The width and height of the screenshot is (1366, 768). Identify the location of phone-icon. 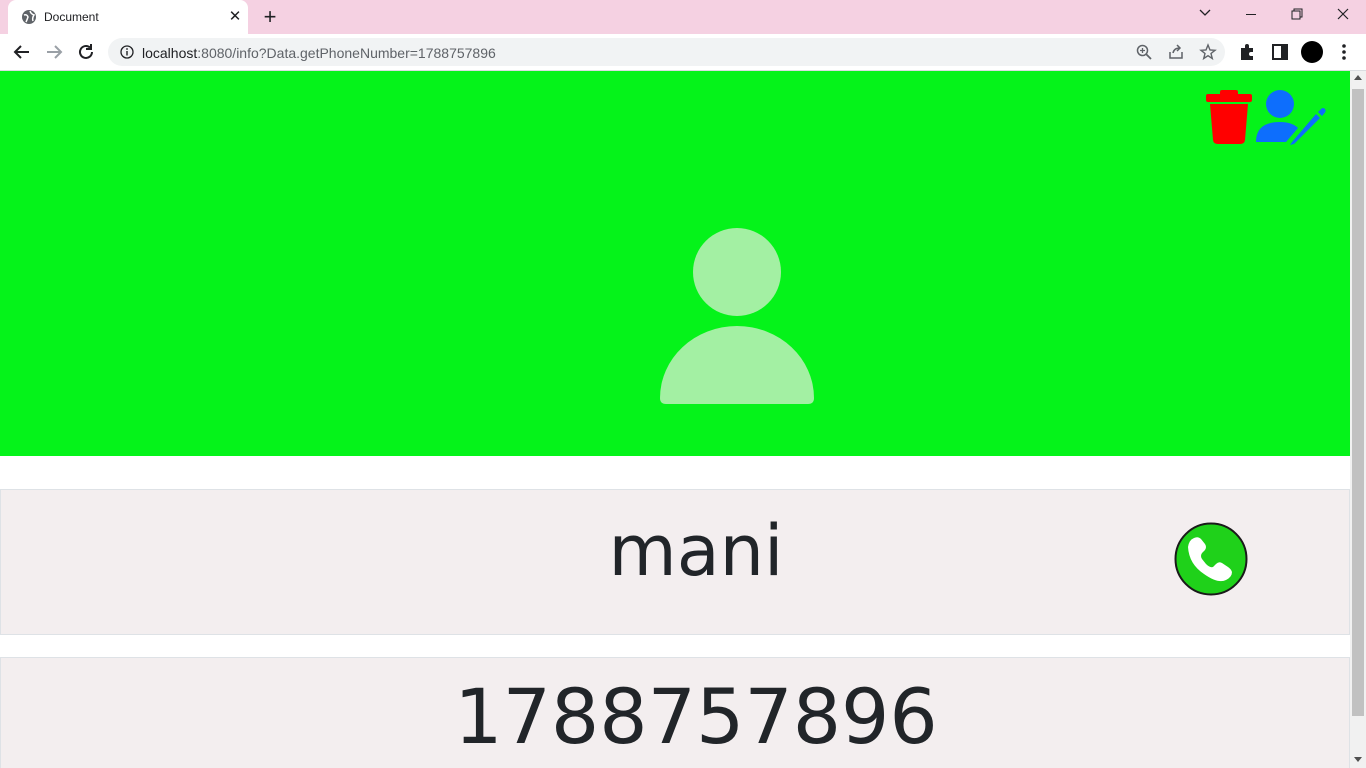
(1211, 559).